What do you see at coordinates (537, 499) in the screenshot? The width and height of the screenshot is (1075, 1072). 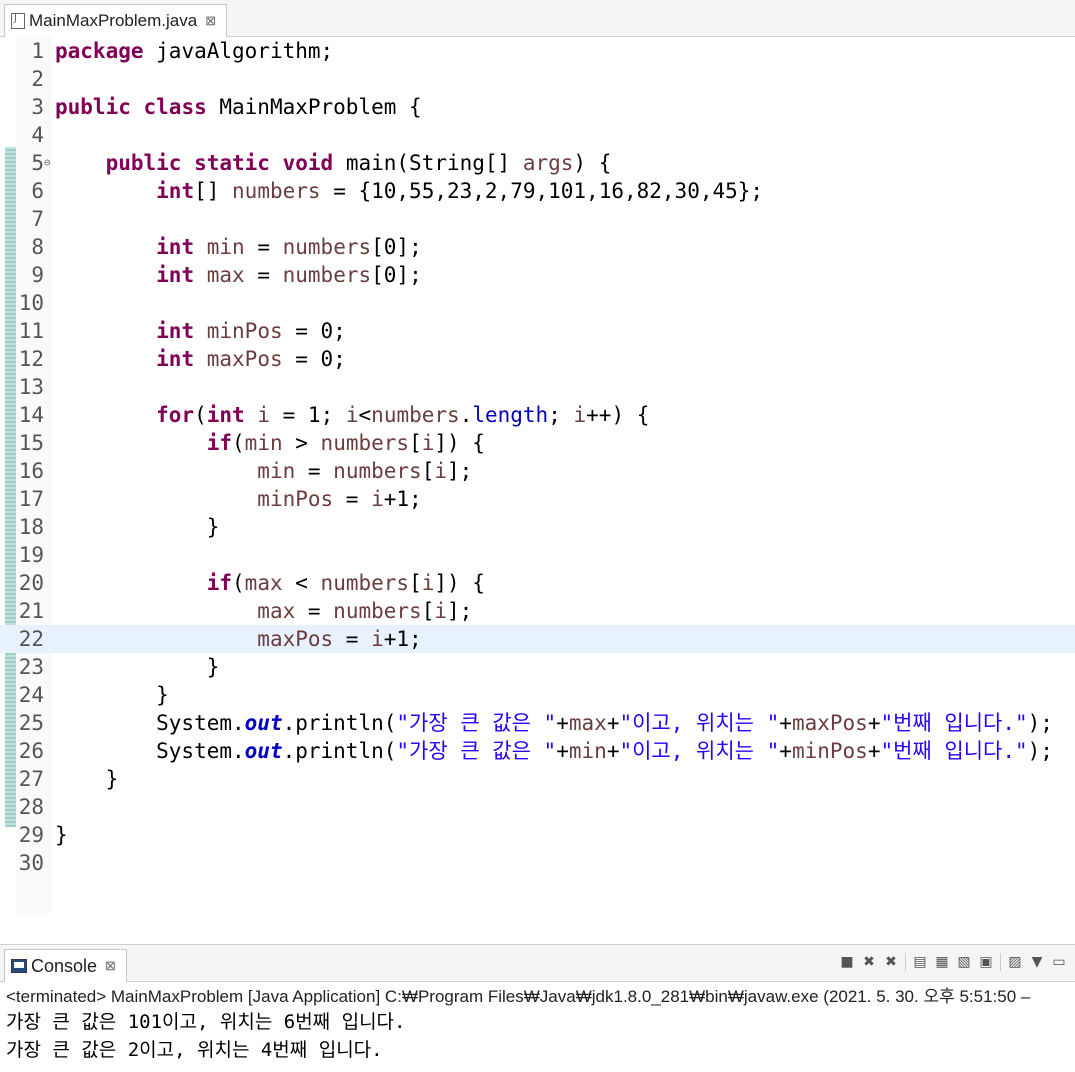 I see `code-line: 17 minPos = i+1;` at bounding box center [537, 499].